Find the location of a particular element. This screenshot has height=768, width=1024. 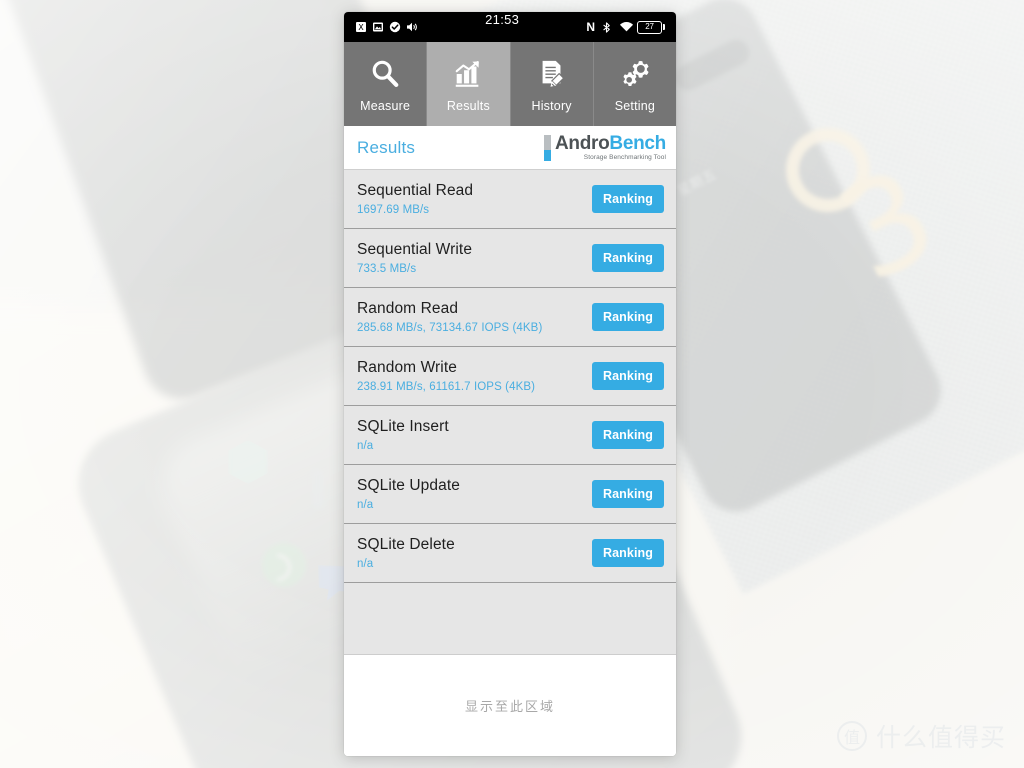

row-value: 1697.69 MB/s is located at coordinates (393, 210).